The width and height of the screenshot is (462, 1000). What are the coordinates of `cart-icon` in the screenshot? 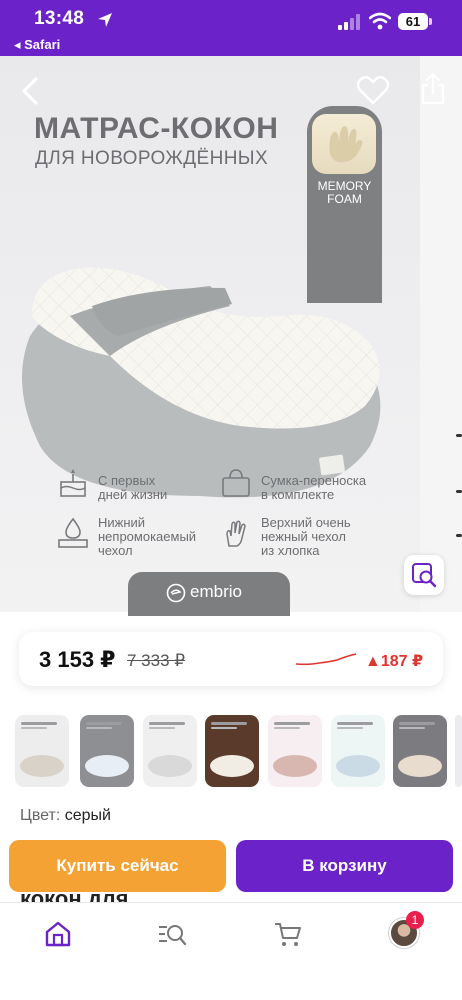 It's located at (288, 934).